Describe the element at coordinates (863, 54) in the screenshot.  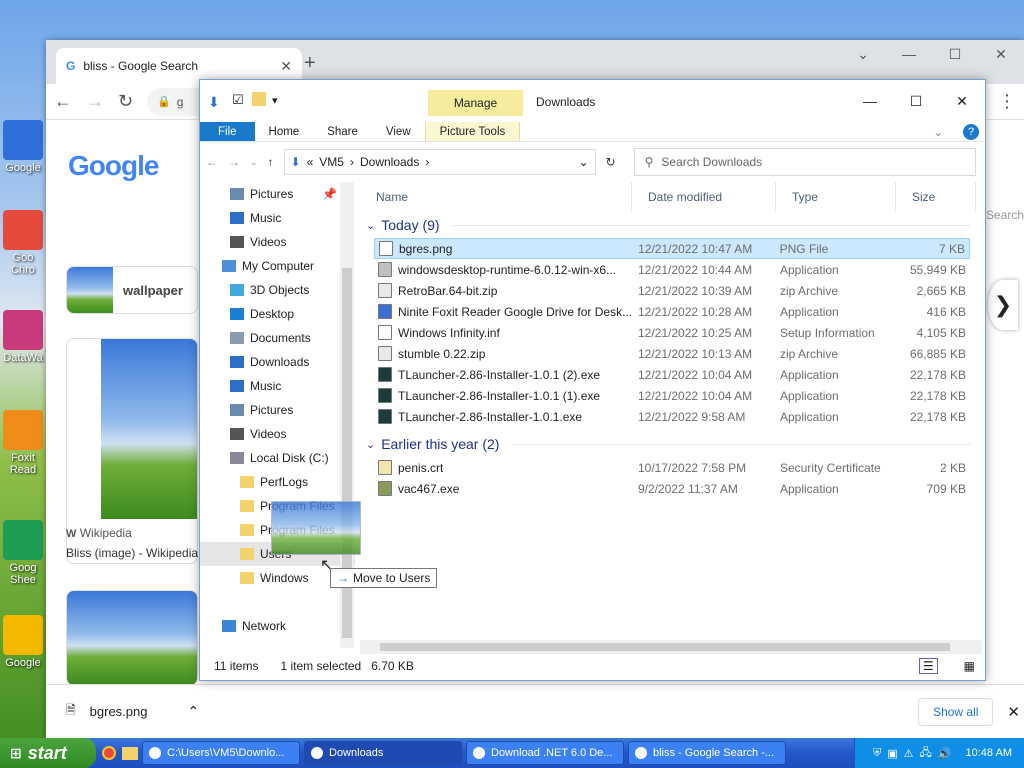
I see `tab-search-icon: ⌄` at that location.